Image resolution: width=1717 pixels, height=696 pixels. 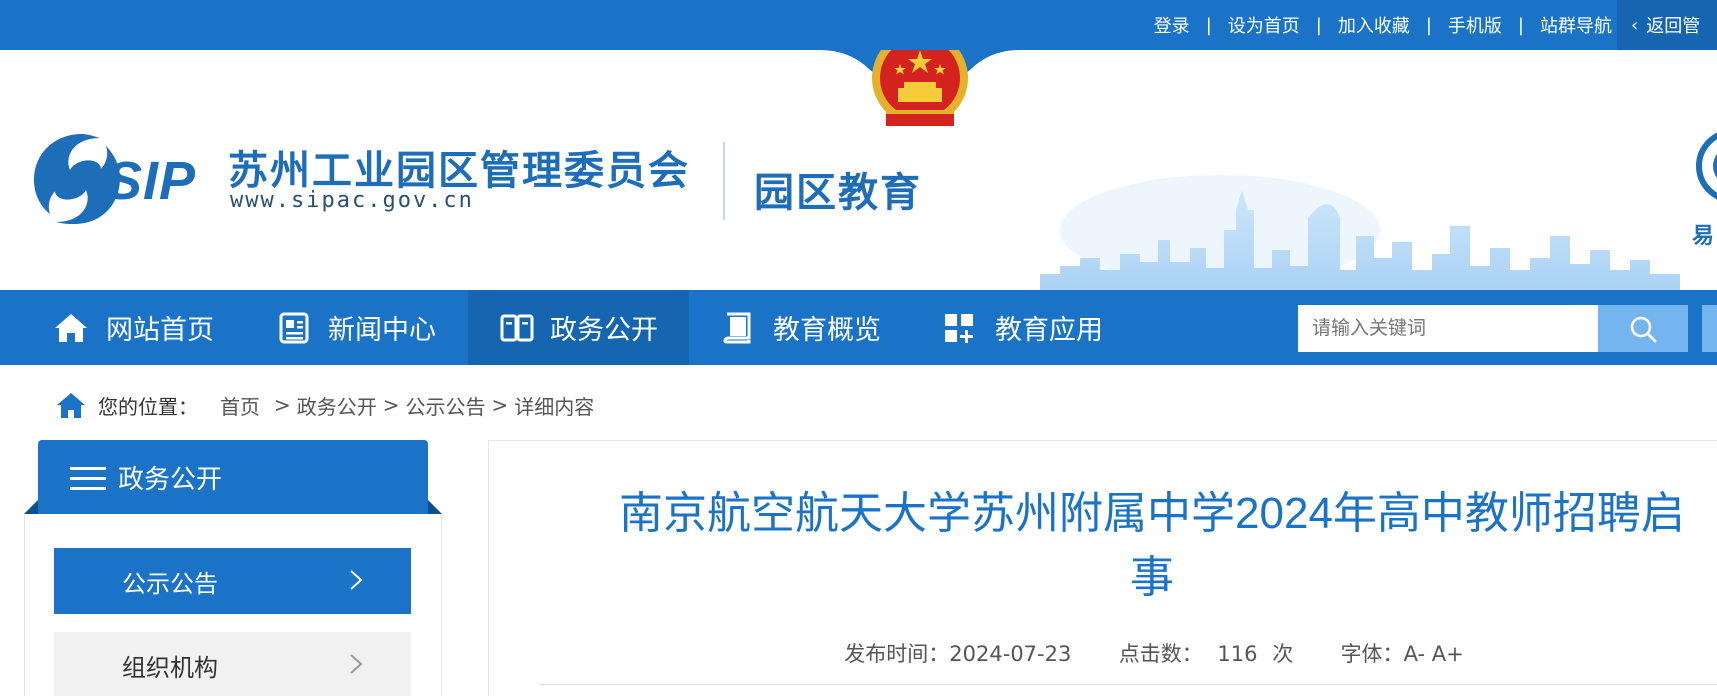 What do you see at coordinates (1709, 328) in the screenshot?
I see `nav-edge-button` at bounding box center [1709, 328].